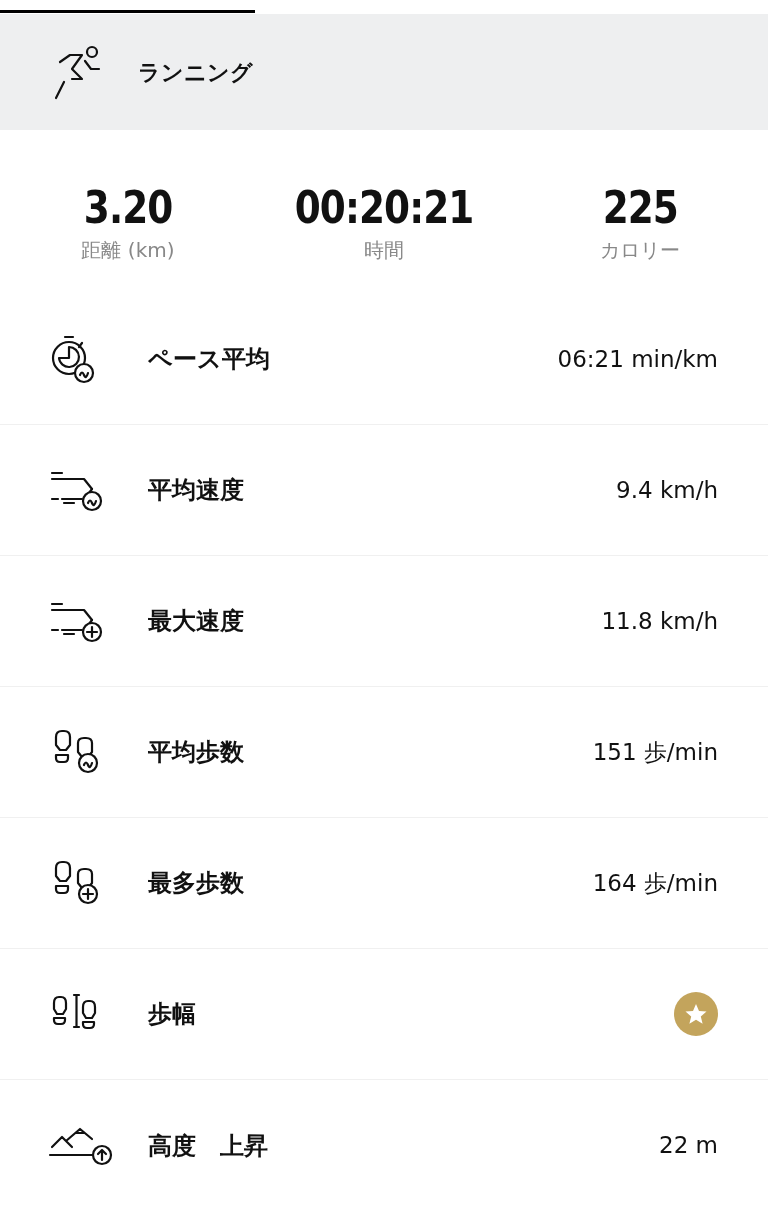 This screenshot has width=768, height=1206. What do you see at coordinates (640, 250) in the screenshot?
I see `stat-label: カロリー` at bounding box center [640, 250].